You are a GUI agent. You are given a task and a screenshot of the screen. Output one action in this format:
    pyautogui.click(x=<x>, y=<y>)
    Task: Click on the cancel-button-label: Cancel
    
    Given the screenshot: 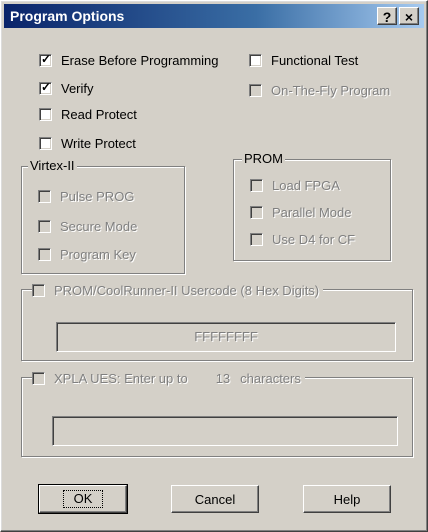 What is the action you would take?
    pyautogui.click(x=215, y=499)
    